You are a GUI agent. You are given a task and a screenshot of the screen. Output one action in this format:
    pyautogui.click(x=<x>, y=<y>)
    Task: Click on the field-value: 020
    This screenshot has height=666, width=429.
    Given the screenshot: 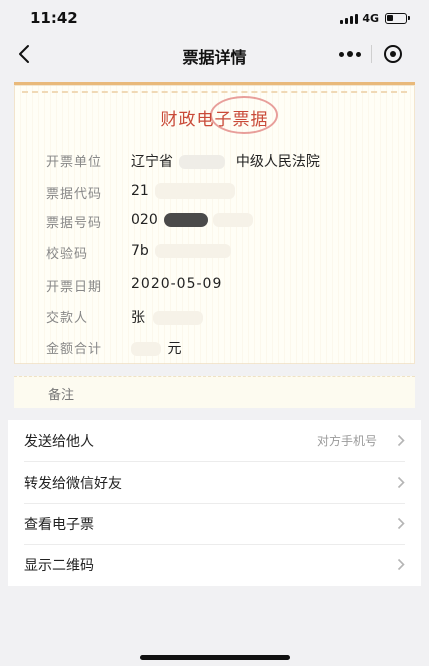 What is the action you would take?
    pyautogui.click(x=192, y=222)
    